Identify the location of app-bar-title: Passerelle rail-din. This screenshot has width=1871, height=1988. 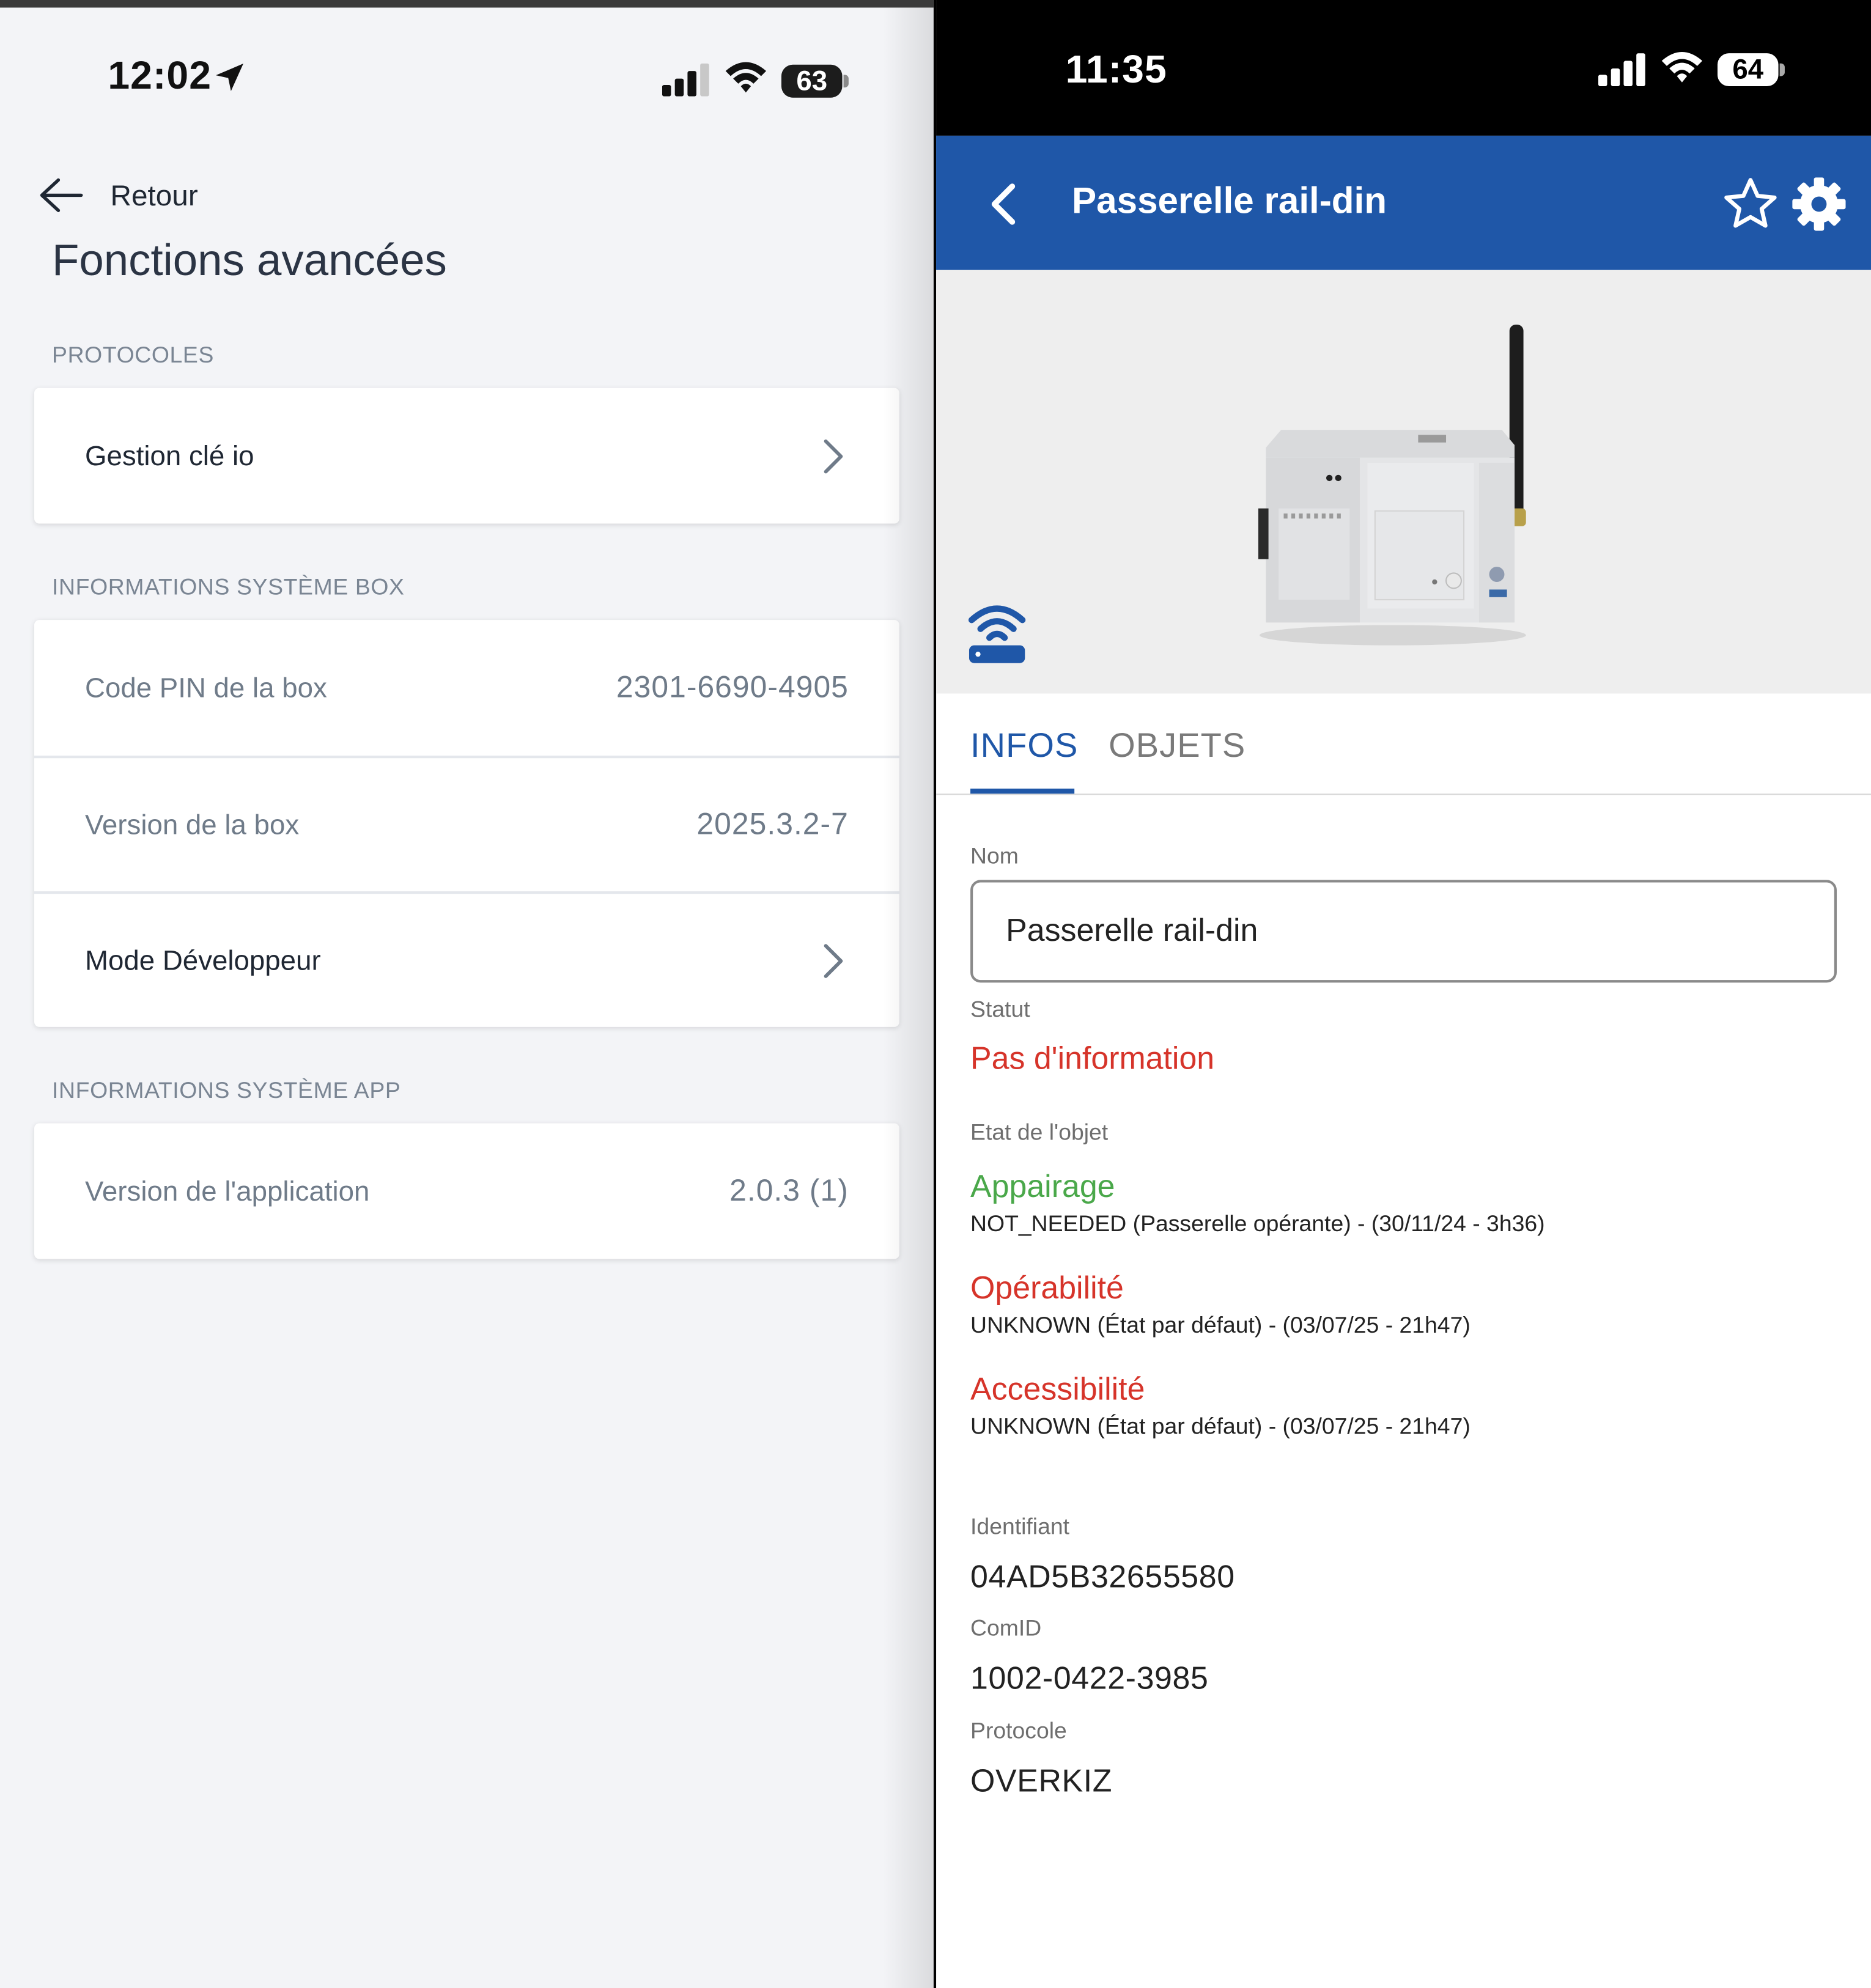
(1229, 201).